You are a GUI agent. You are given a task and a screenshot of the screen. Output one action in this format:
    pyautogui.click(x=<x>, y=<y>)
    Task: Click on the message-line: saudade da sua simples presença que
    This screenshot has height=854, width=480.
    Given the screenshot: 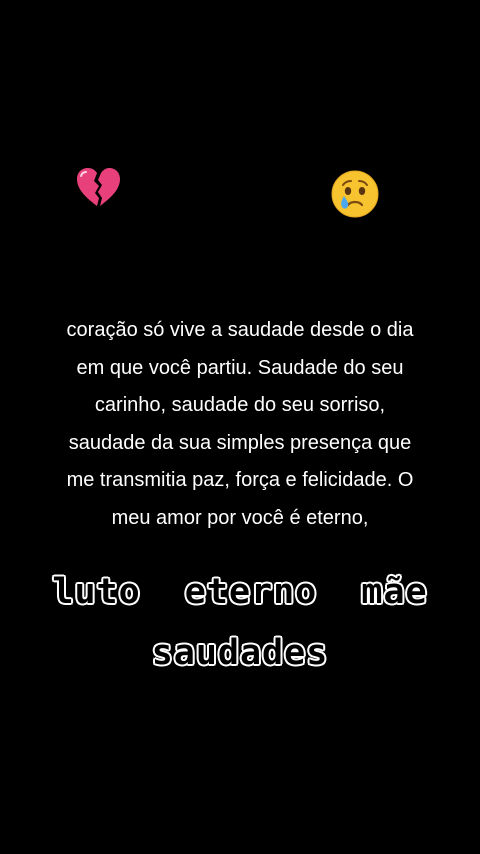 What is the action you would take?
    pyautogui.click(x=240, y=442)
    